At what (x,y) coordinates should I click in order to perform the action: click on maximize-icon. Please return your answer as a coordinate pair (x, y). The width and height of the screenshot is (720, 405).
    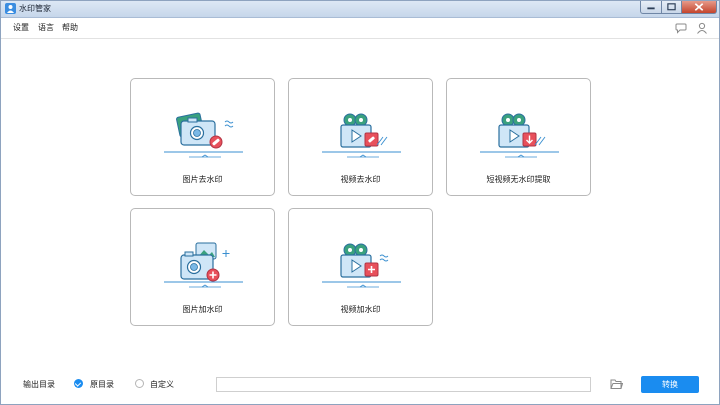
    Looking at the image, I should click on (671, 7).